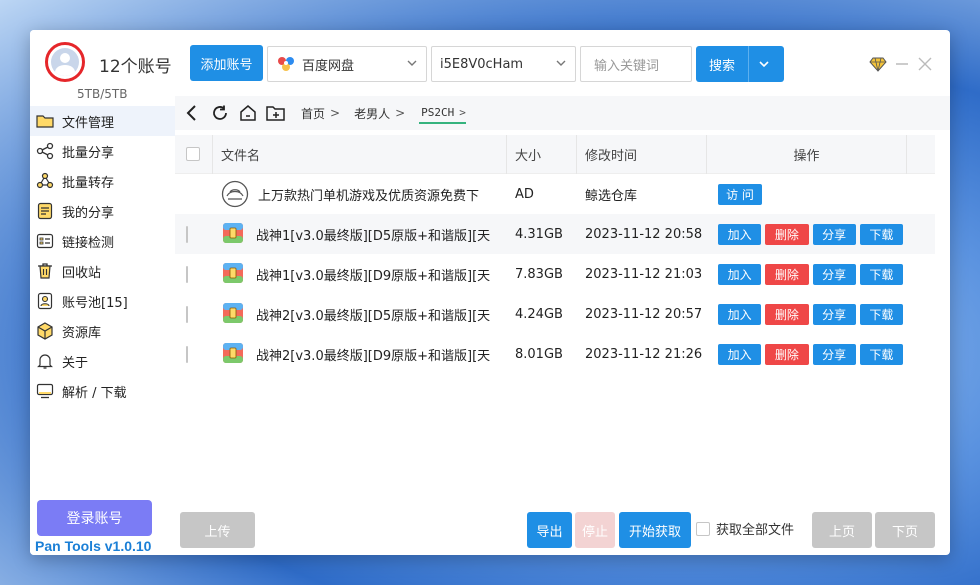 The image size is (980, 585). Describe the element at coordinates (644, 314) in the screenshot. I see `file-time: 2023-11-12 20:57` at that location.